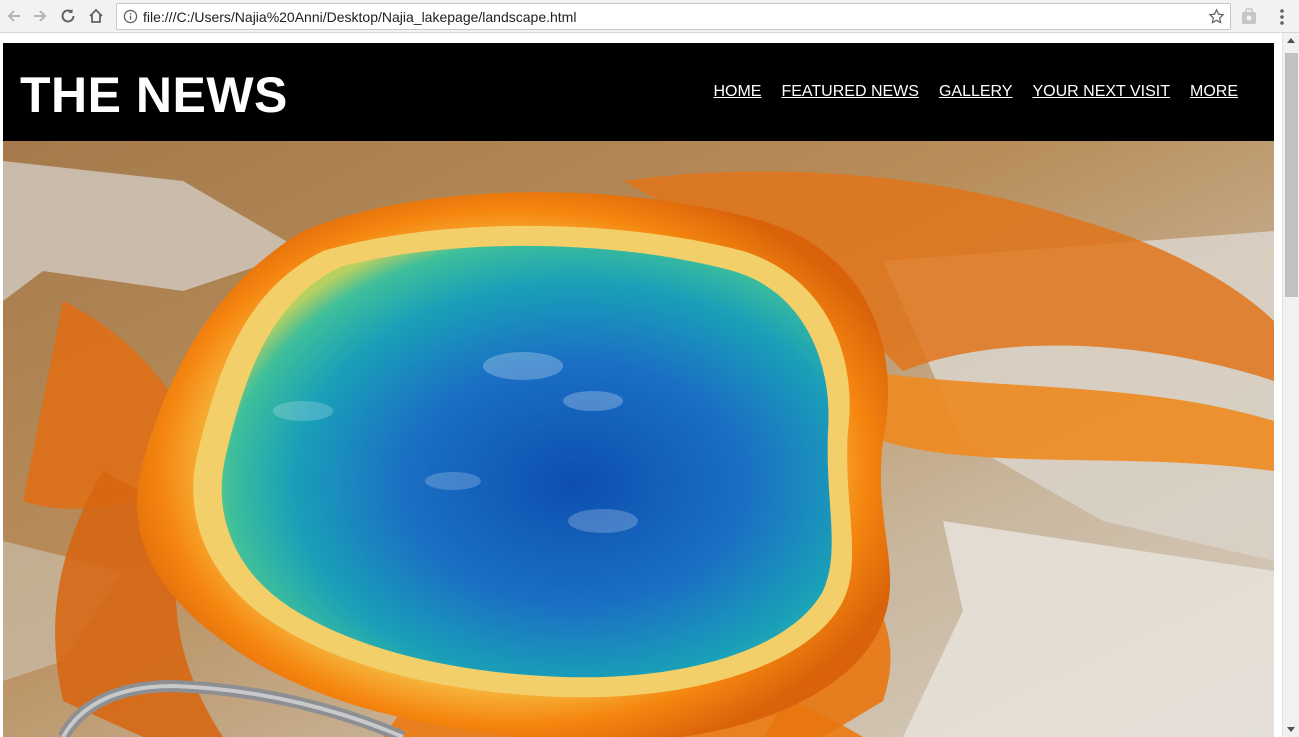 This screenshot has width=1299, height=737. What do you see at coordinates (130, 16) in the screenshot?
I see `info-icon` at bounding box center [130, 16].